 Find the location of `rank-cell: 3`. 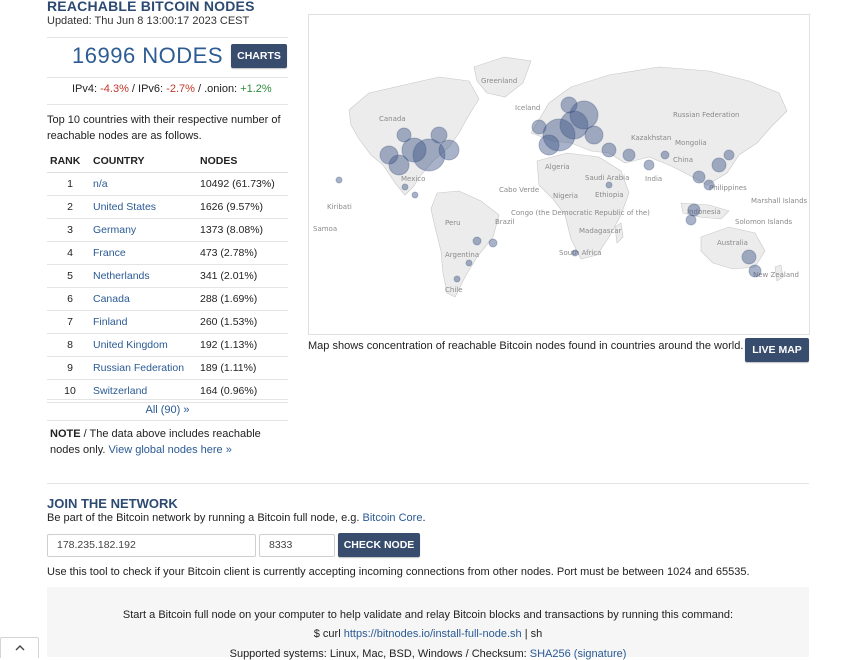

rank-cell: 3 is located at coordinates (70, 230).